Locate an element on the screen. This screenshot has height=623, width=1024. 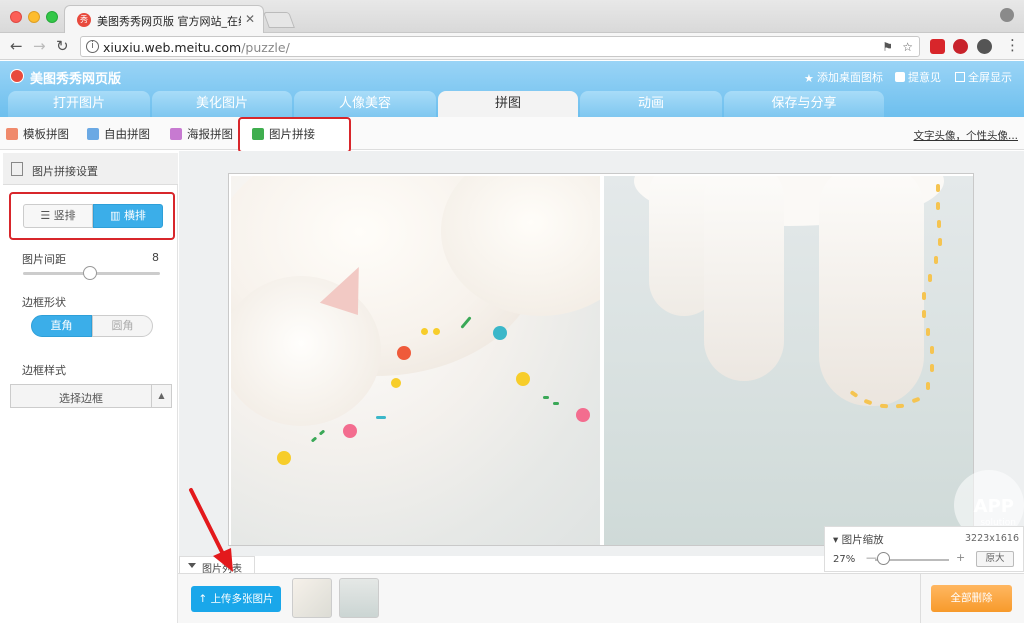
spacing-slider-handle is located at coordinates (90, 273).